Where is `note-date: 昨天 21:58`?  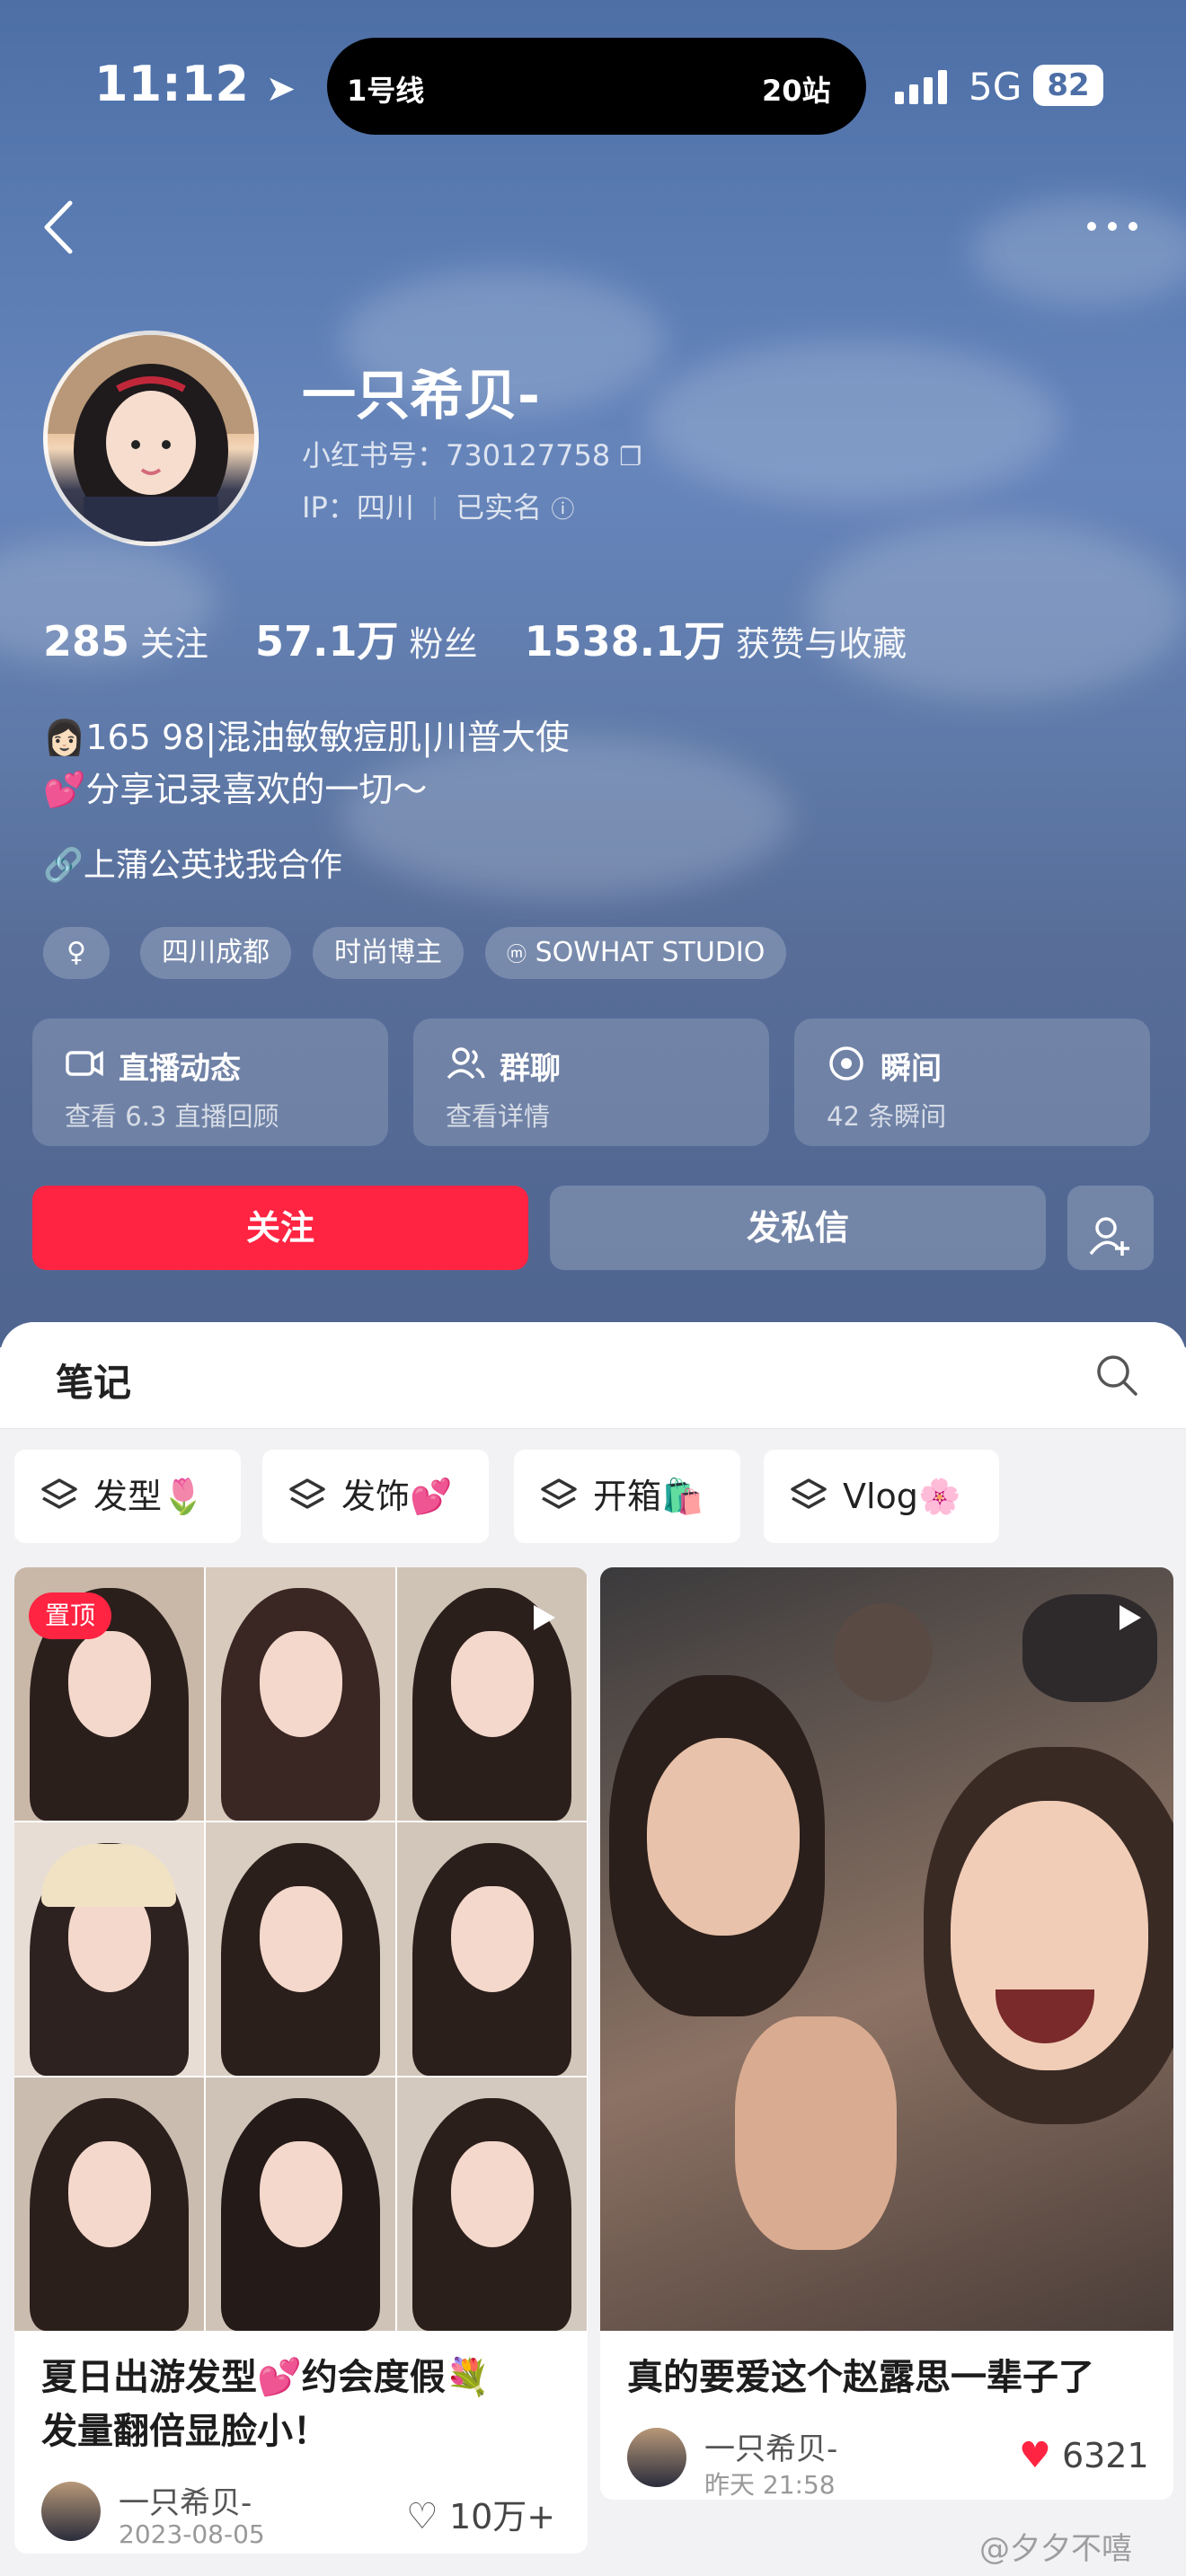 note-date: 昨天 21:58 is located at coordinates (770, 2485).